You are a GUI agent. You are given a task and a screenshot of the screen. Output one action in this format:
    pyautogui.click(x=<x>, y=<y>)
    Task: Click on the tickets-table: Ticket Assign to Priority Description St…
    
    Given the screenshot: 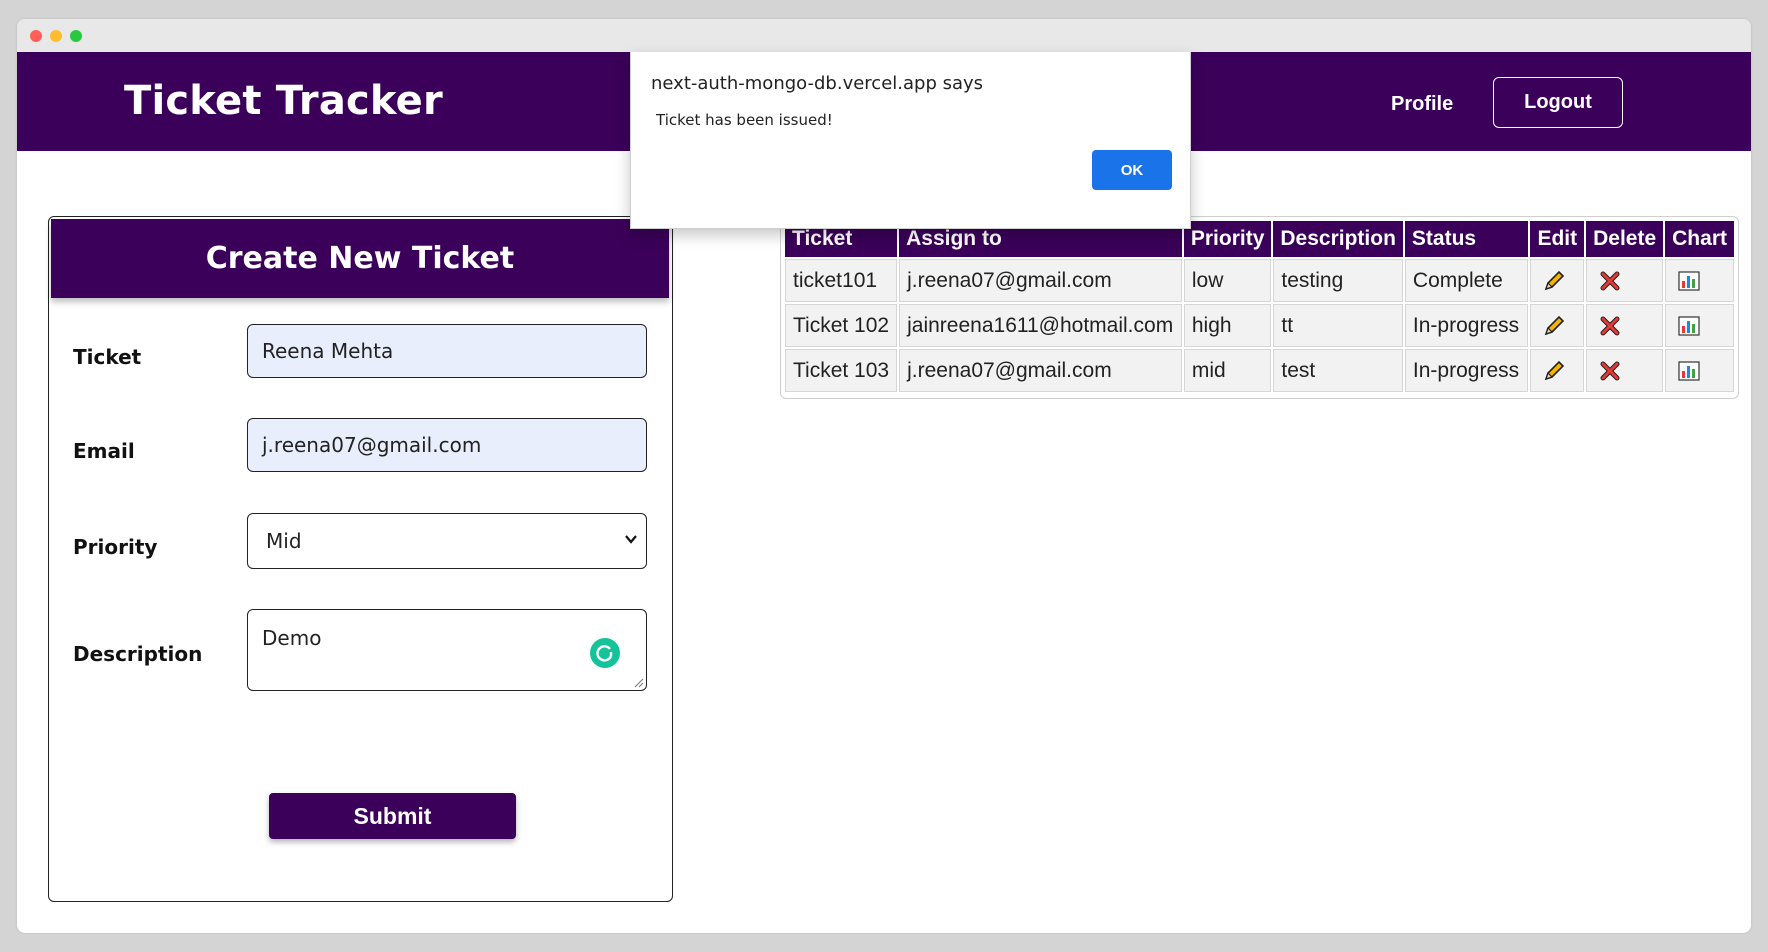 What is the action you would take?
    pyautogui.click(x=1259, y=306)
    